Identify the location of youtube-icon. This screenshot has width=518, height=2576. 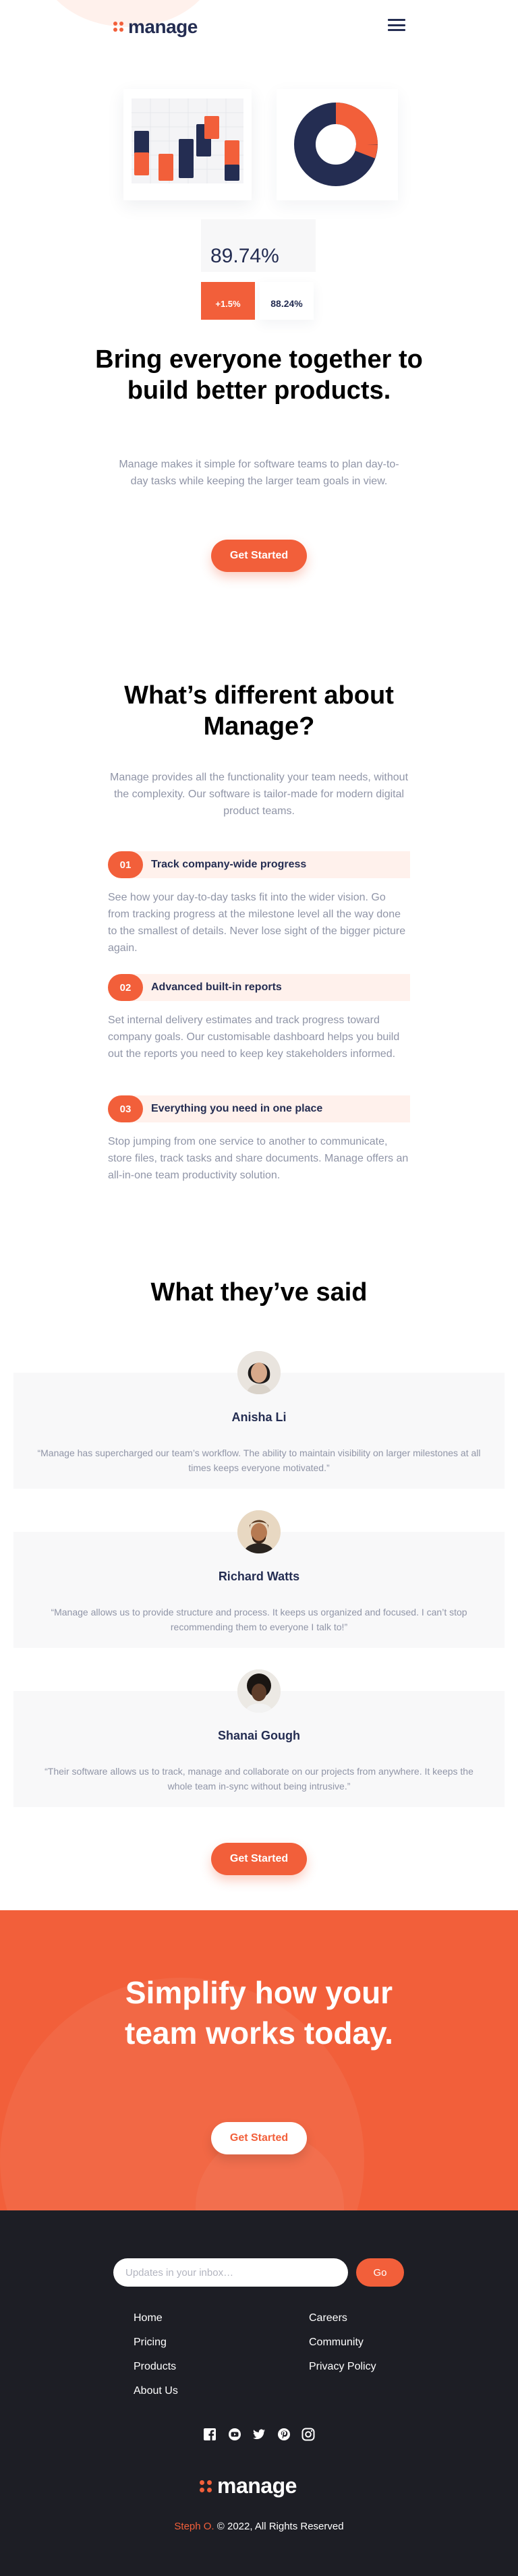
(235, 2434).